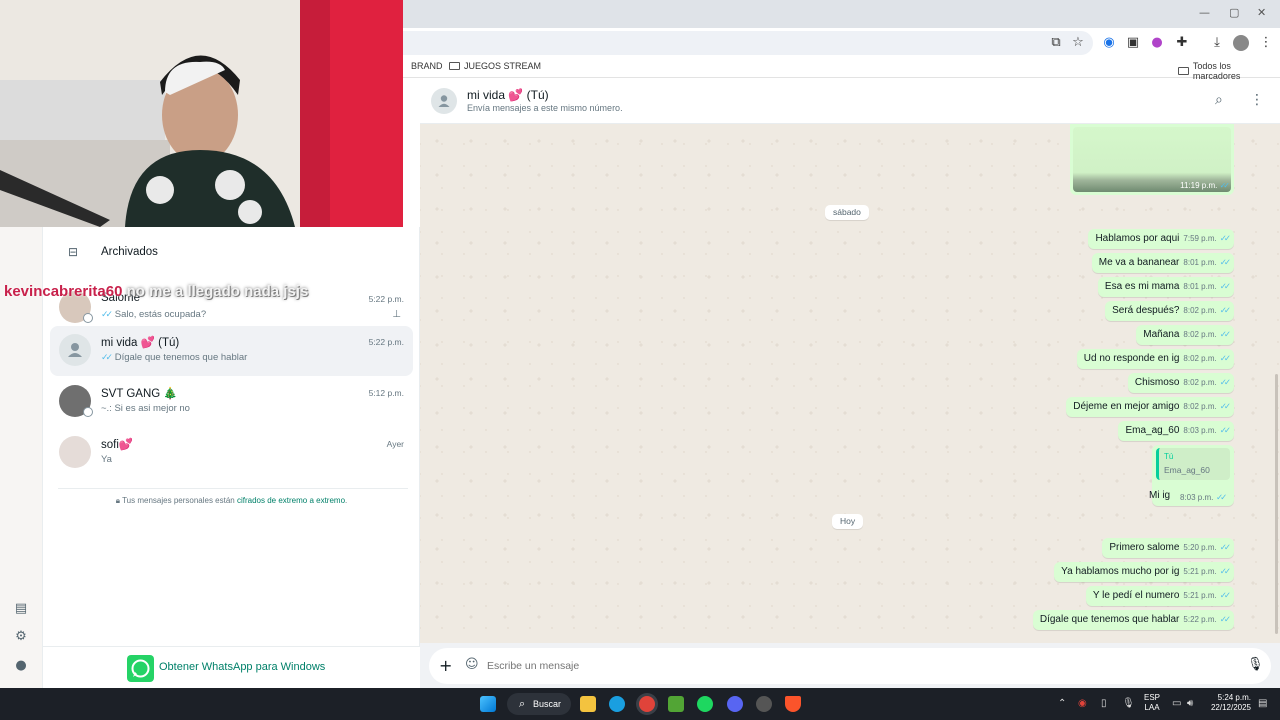 The height and width of the screenshot is (720, 1280). Describe the element at coordinates (676, 704) in the screenshot. I see `minecraft-icon` at that location.